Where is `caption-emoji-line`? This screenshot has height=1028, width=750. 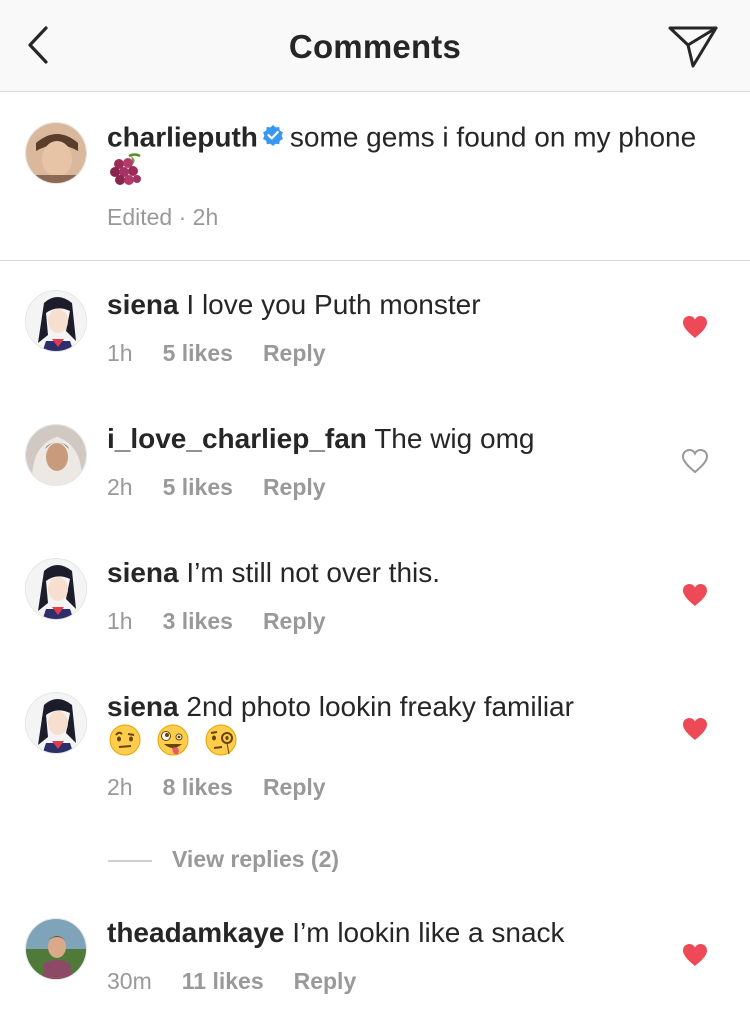 caption-emoji-line is located at coordinates (126, 174).